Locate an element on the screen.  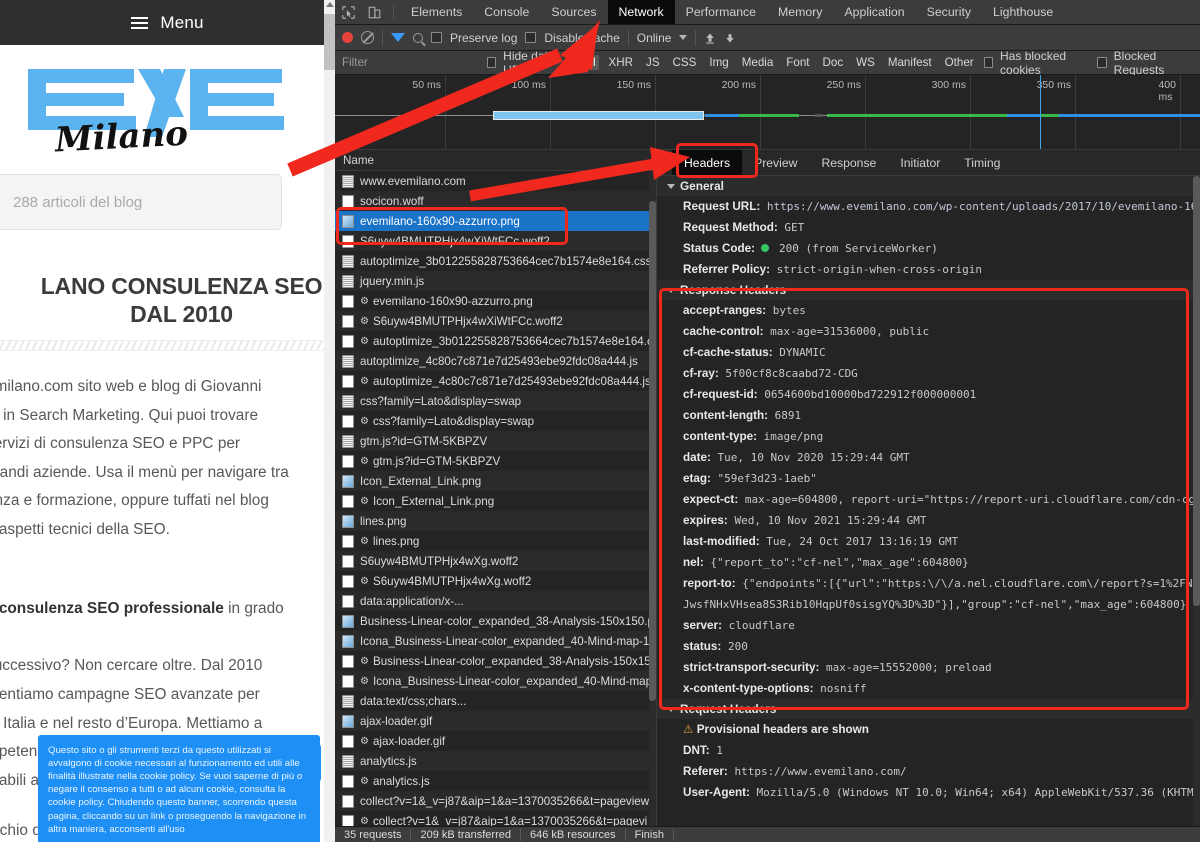
generic-icon is located at coordinates (348, 581).